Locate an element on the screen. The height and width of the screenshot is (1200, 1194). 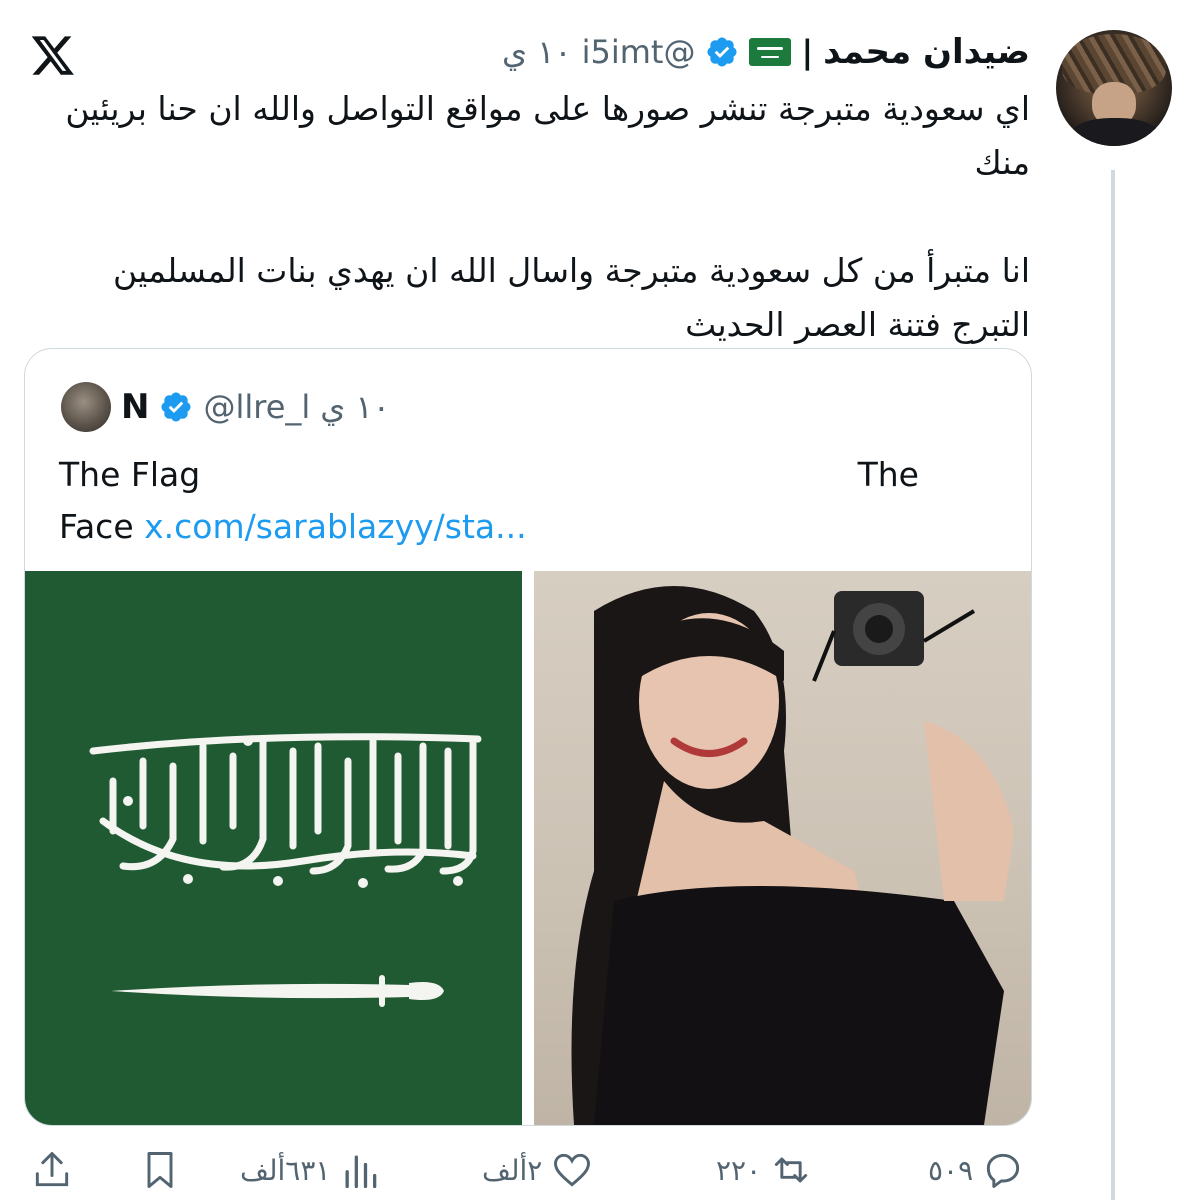
quoted-text-left: The Flag is located at coordinates (130, 474).